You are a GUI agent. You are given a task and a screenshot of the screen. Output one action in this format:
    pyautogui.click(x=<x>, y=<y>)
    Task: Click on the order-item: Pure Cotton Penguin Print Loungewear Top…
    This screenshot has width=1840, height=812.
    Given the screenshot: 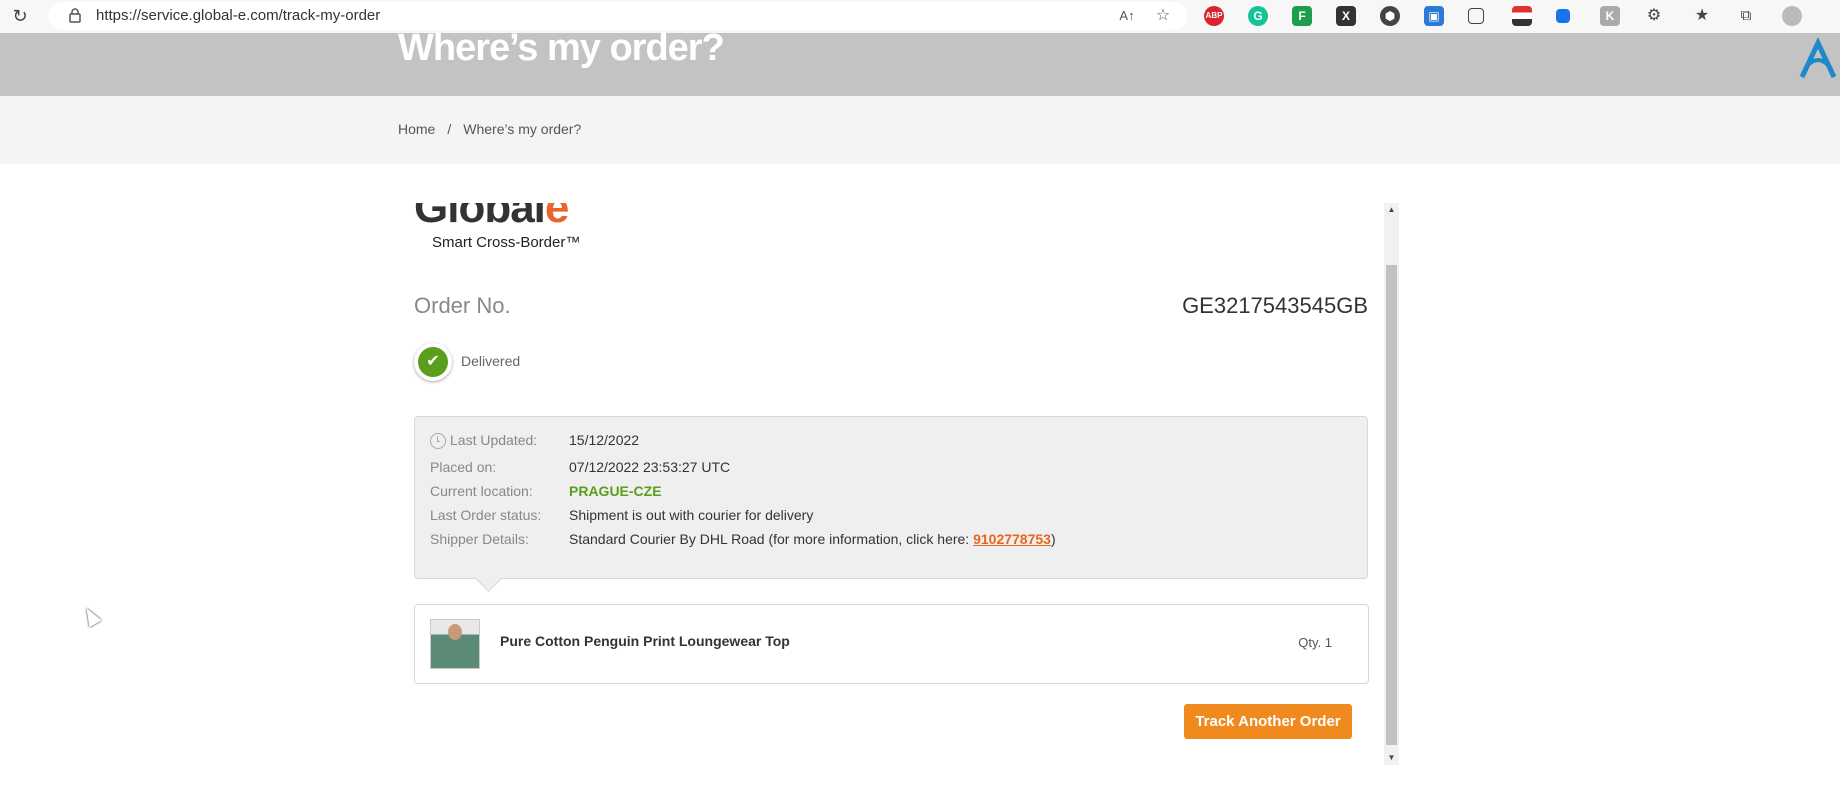 What is the action you would take?
    pyautogui.click(x=891, y=644)
    